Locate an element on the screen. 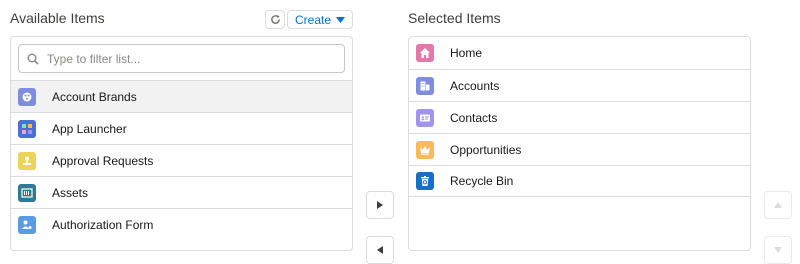  list-item: App Launcher is located at coordinates (181, 128).